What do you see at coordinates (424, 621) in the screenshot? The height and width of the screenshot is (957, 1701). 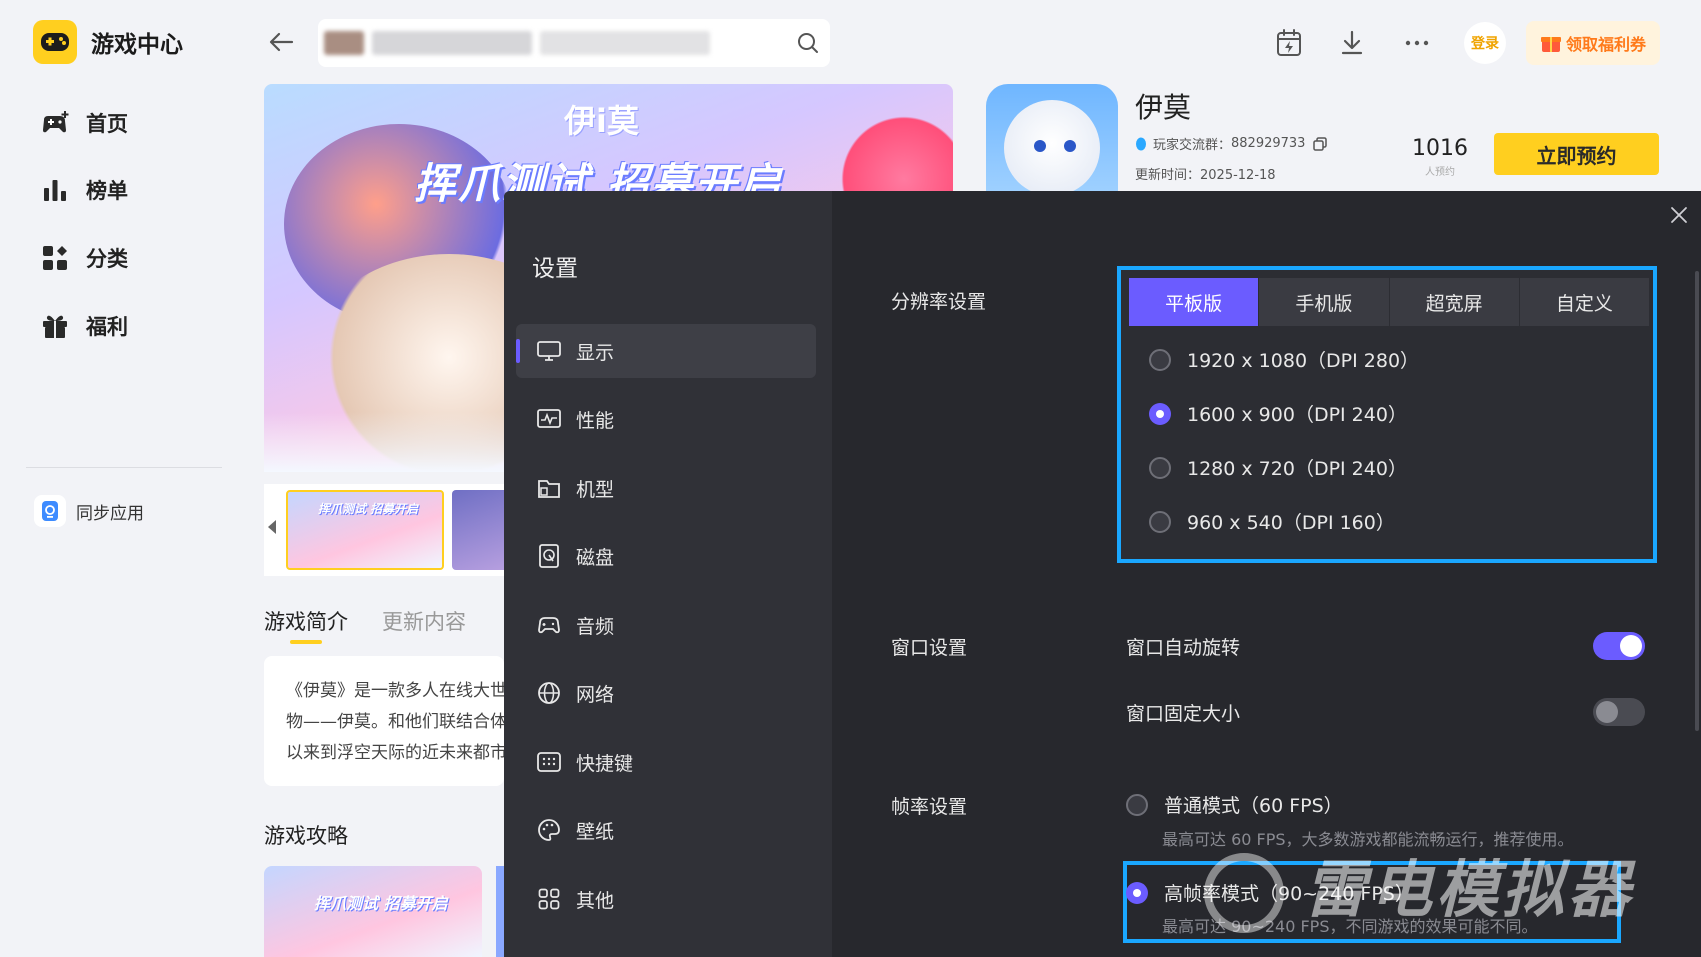 I see `tab-update-content: 更新内容` at bounding box center [424, 621].